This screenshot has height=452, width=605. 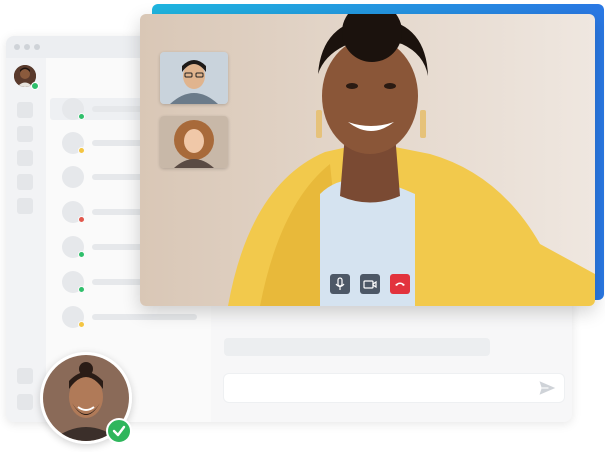 I want to click on video-button, so click(x=370, y=284).